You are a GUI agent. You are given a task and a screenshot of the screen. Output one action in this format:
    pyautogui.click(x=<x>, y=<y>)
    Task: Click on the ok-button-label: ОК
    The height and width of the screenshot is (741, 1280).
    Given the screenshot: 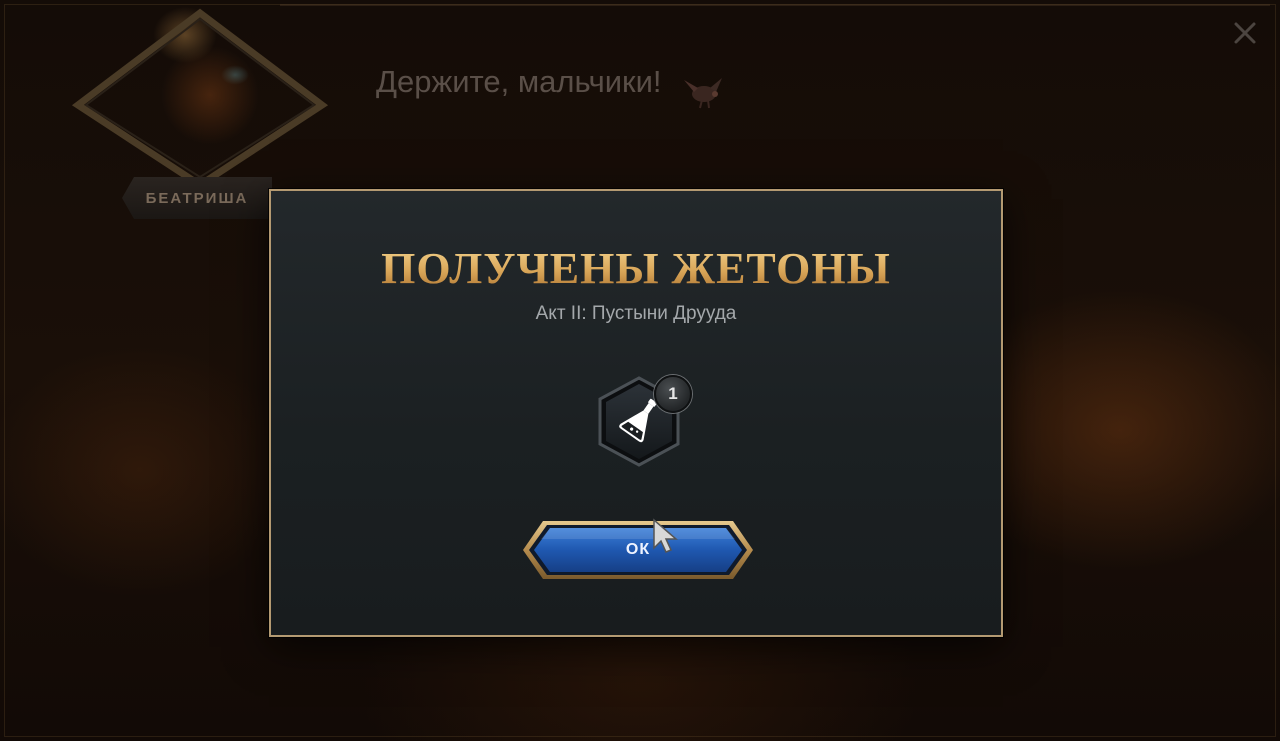 What is the action you would take?
    pyautogui.click(x=638, y=549)
    